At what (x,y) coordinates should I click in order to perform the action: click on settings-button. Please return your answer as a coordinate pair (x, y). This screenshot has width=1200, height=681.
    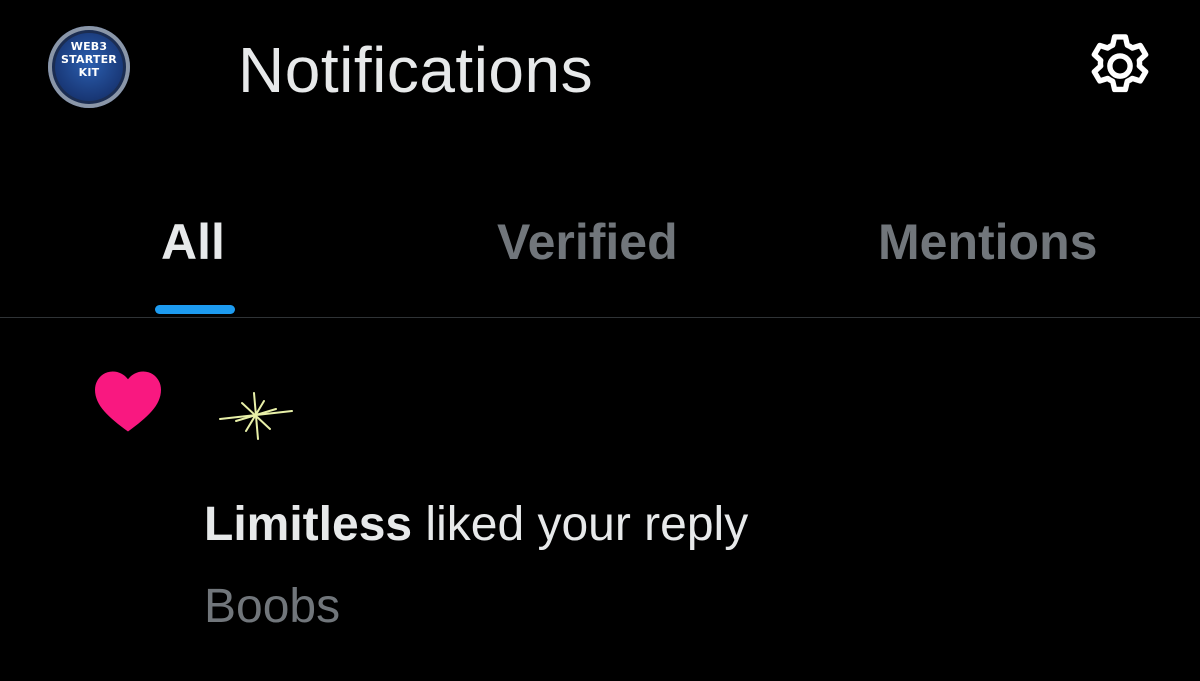
    Looking at the image, I should click on (1120, 67).